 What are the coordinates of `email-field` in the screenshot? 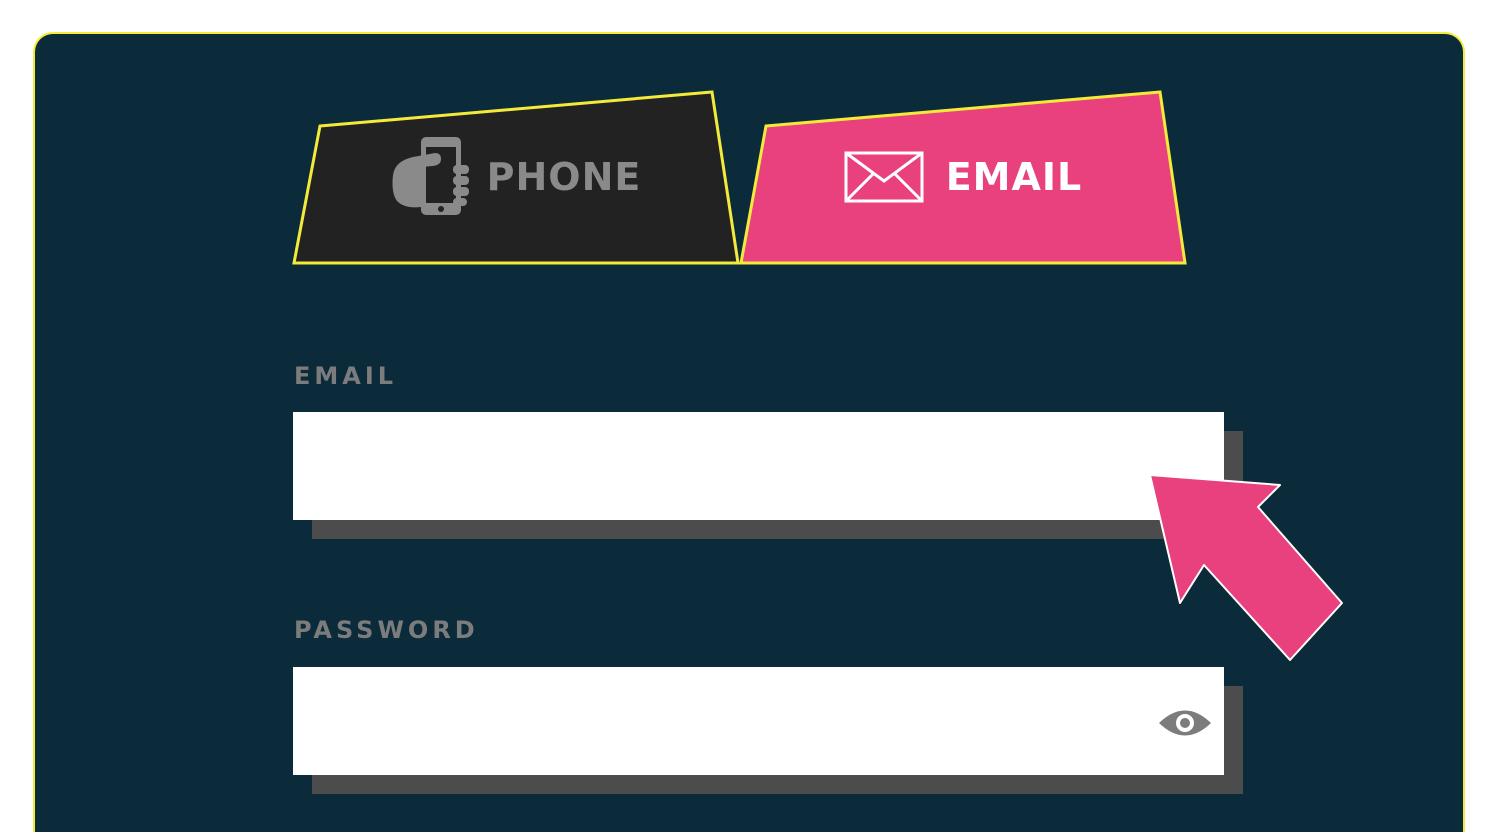 It's located at (758, 466).